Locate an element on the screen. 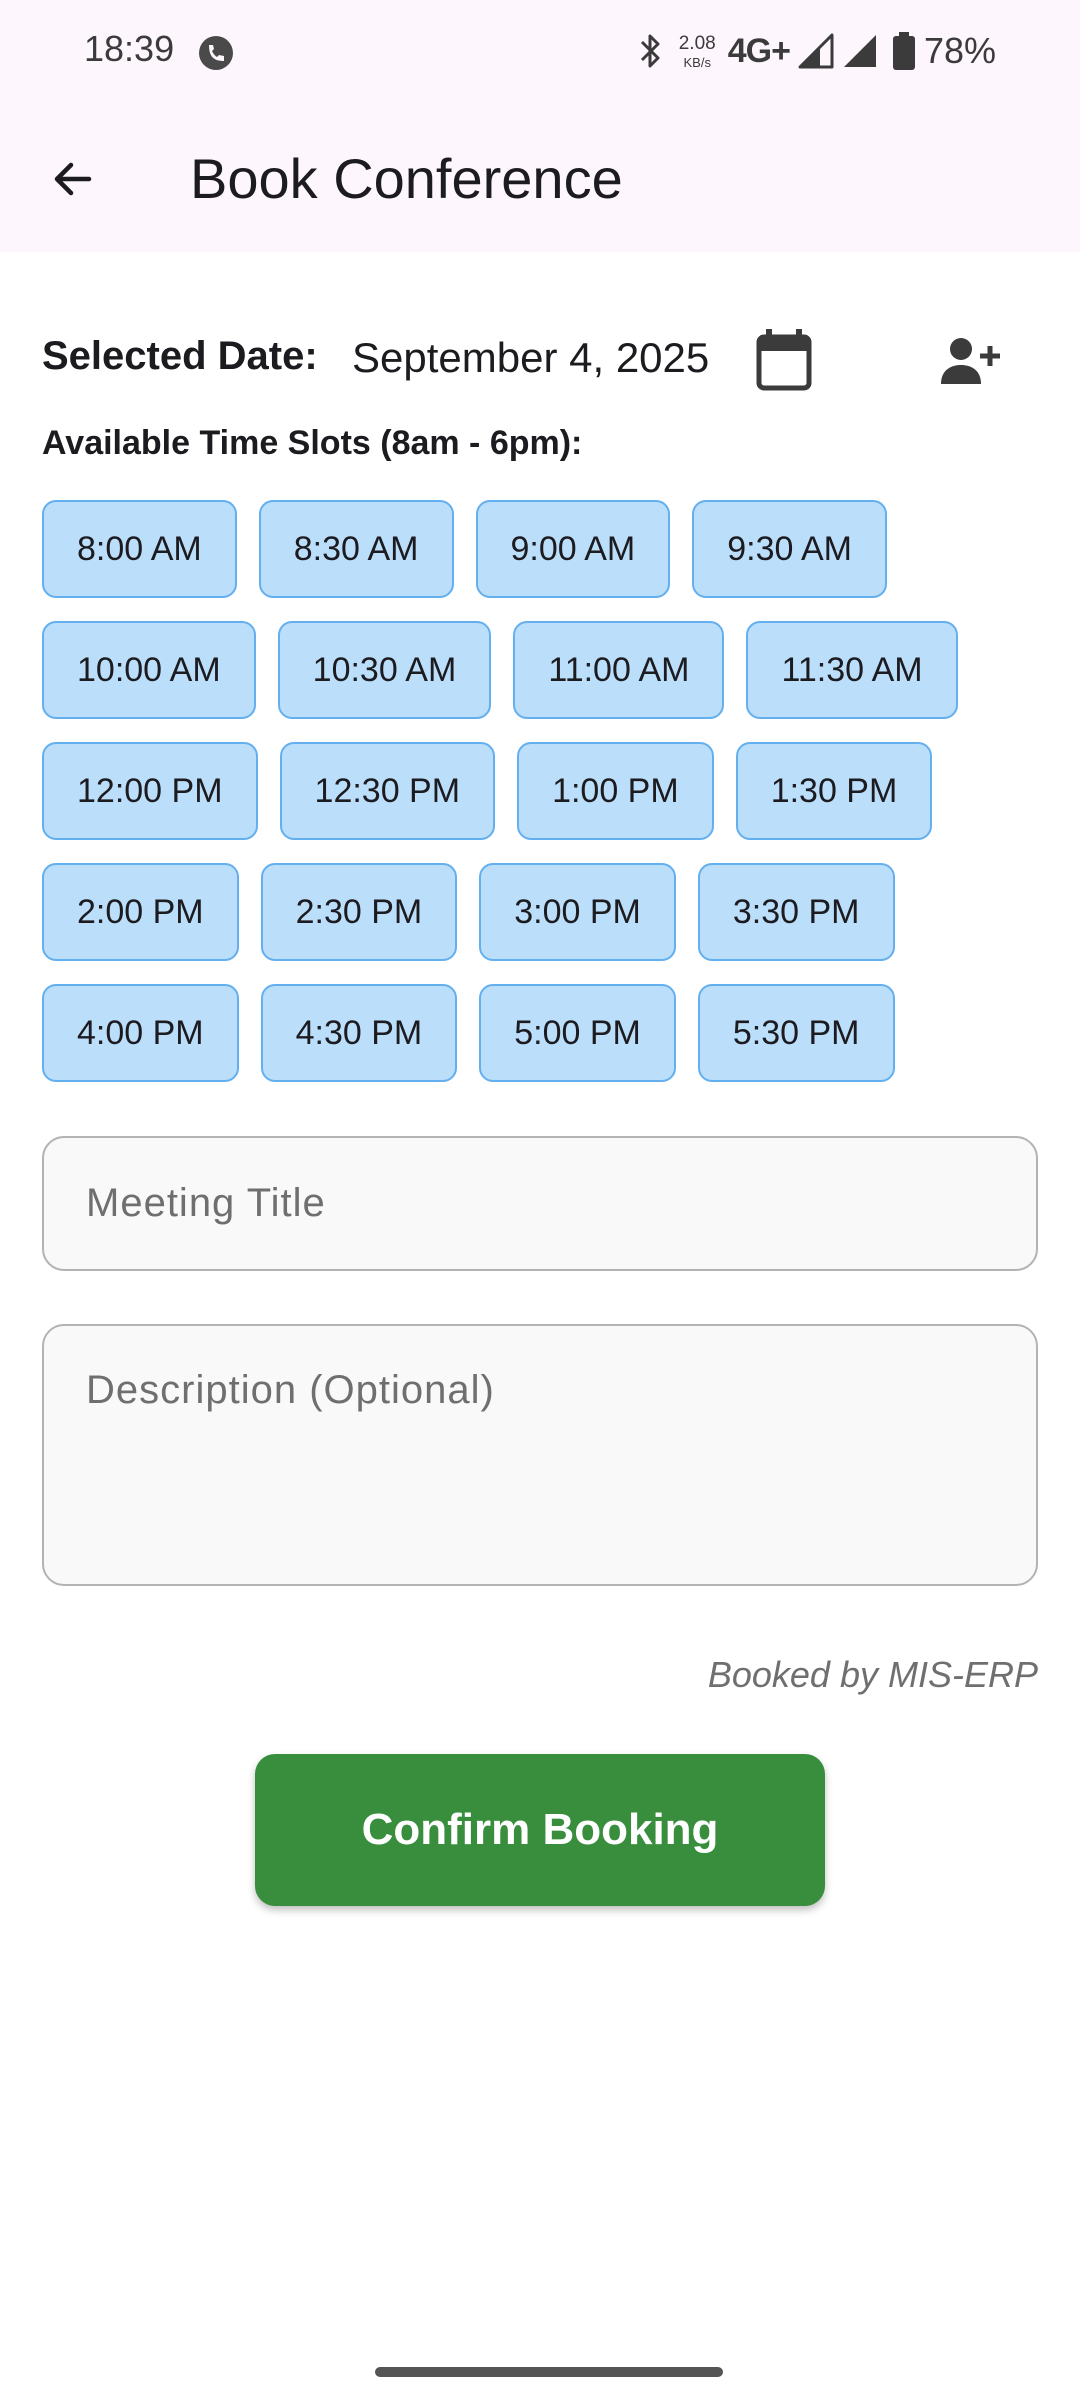 This screenshot has height=2400, width=1080. home-indicator is located at coordinates (549, 2372).